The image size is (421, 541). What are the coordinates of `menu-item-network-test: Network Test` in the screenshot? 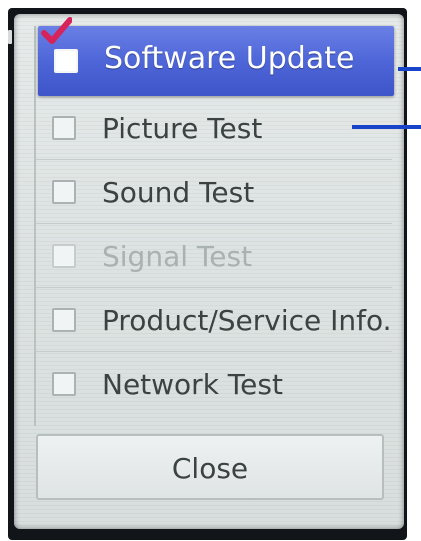 It's located at (214, 384).